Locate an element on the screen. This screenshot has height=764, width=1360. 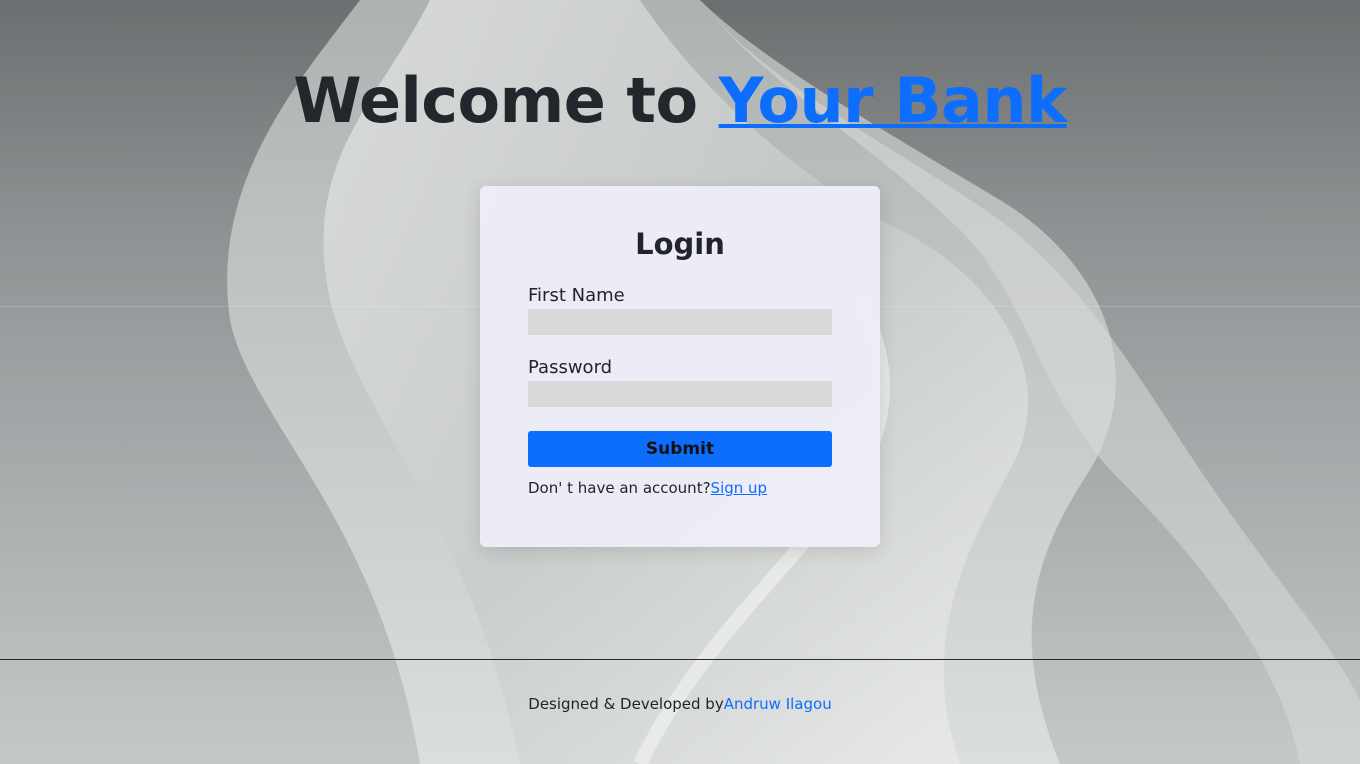
bank-name-link: Your Bank is located at coordinates (893, 100).